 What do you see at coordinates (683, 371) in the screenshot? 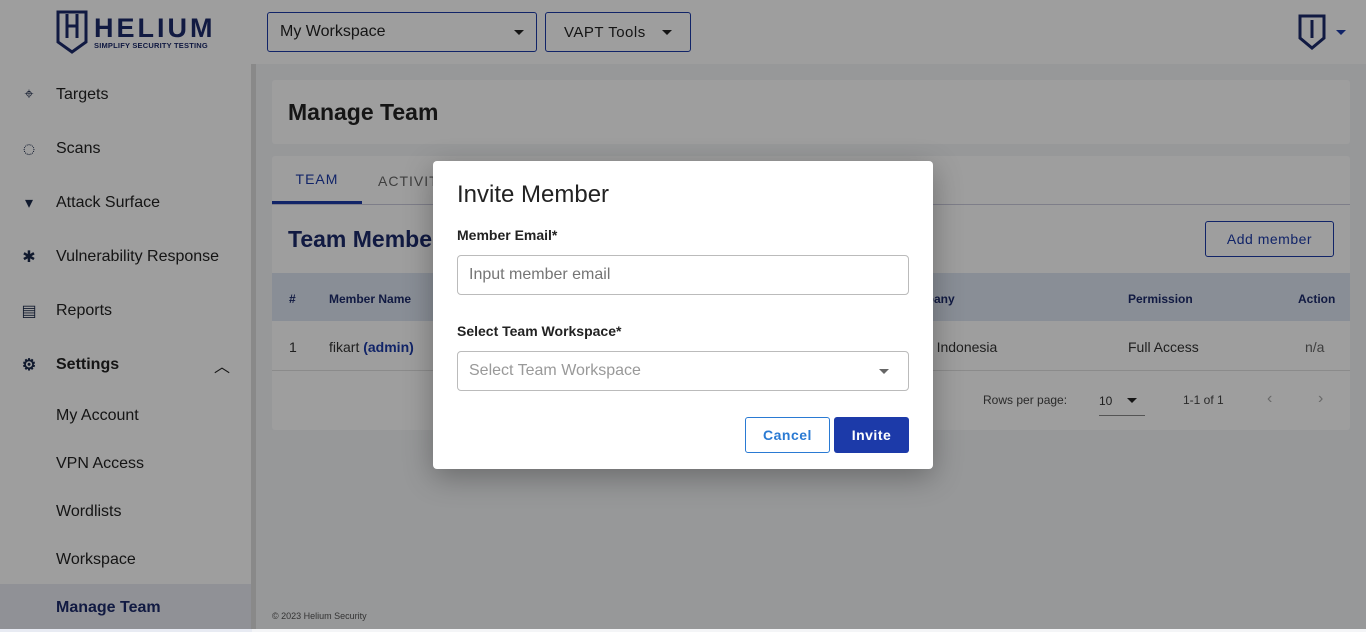
I see `team-workspace-select: Select Team Workspace` at bounding box center [683, 371].